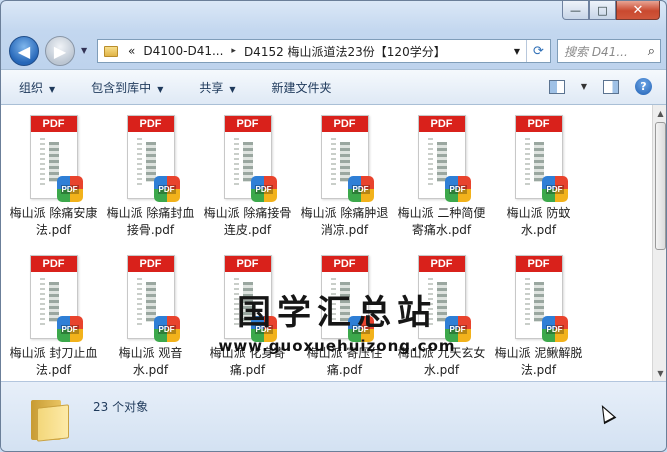 The image size is (667, 452). I want to click on maximize-button: □, so click(602, 10).